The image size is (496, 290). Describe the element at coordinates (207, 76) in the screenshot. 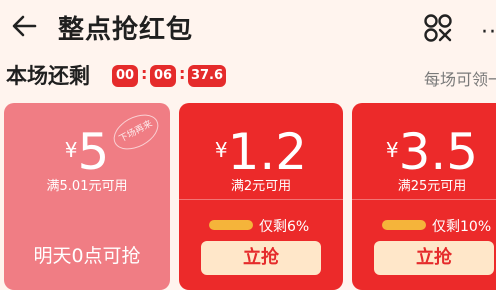

I see `countdown-seconds: 37.6` at that location.